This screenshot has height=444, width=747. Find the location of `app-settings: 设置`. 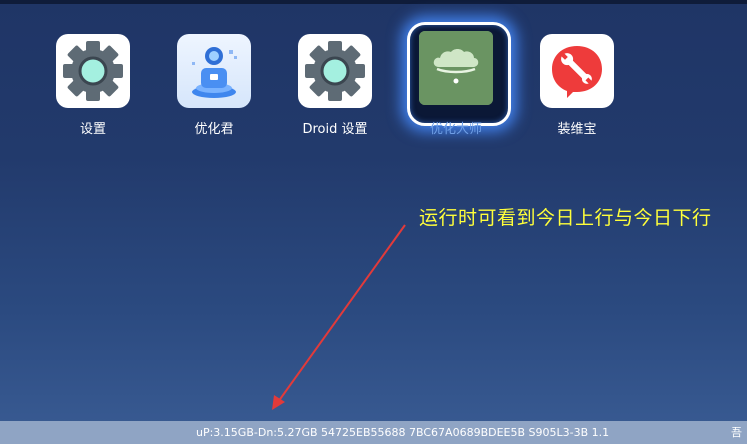

app-settings: 设置 is located at coordinates (93, 89).